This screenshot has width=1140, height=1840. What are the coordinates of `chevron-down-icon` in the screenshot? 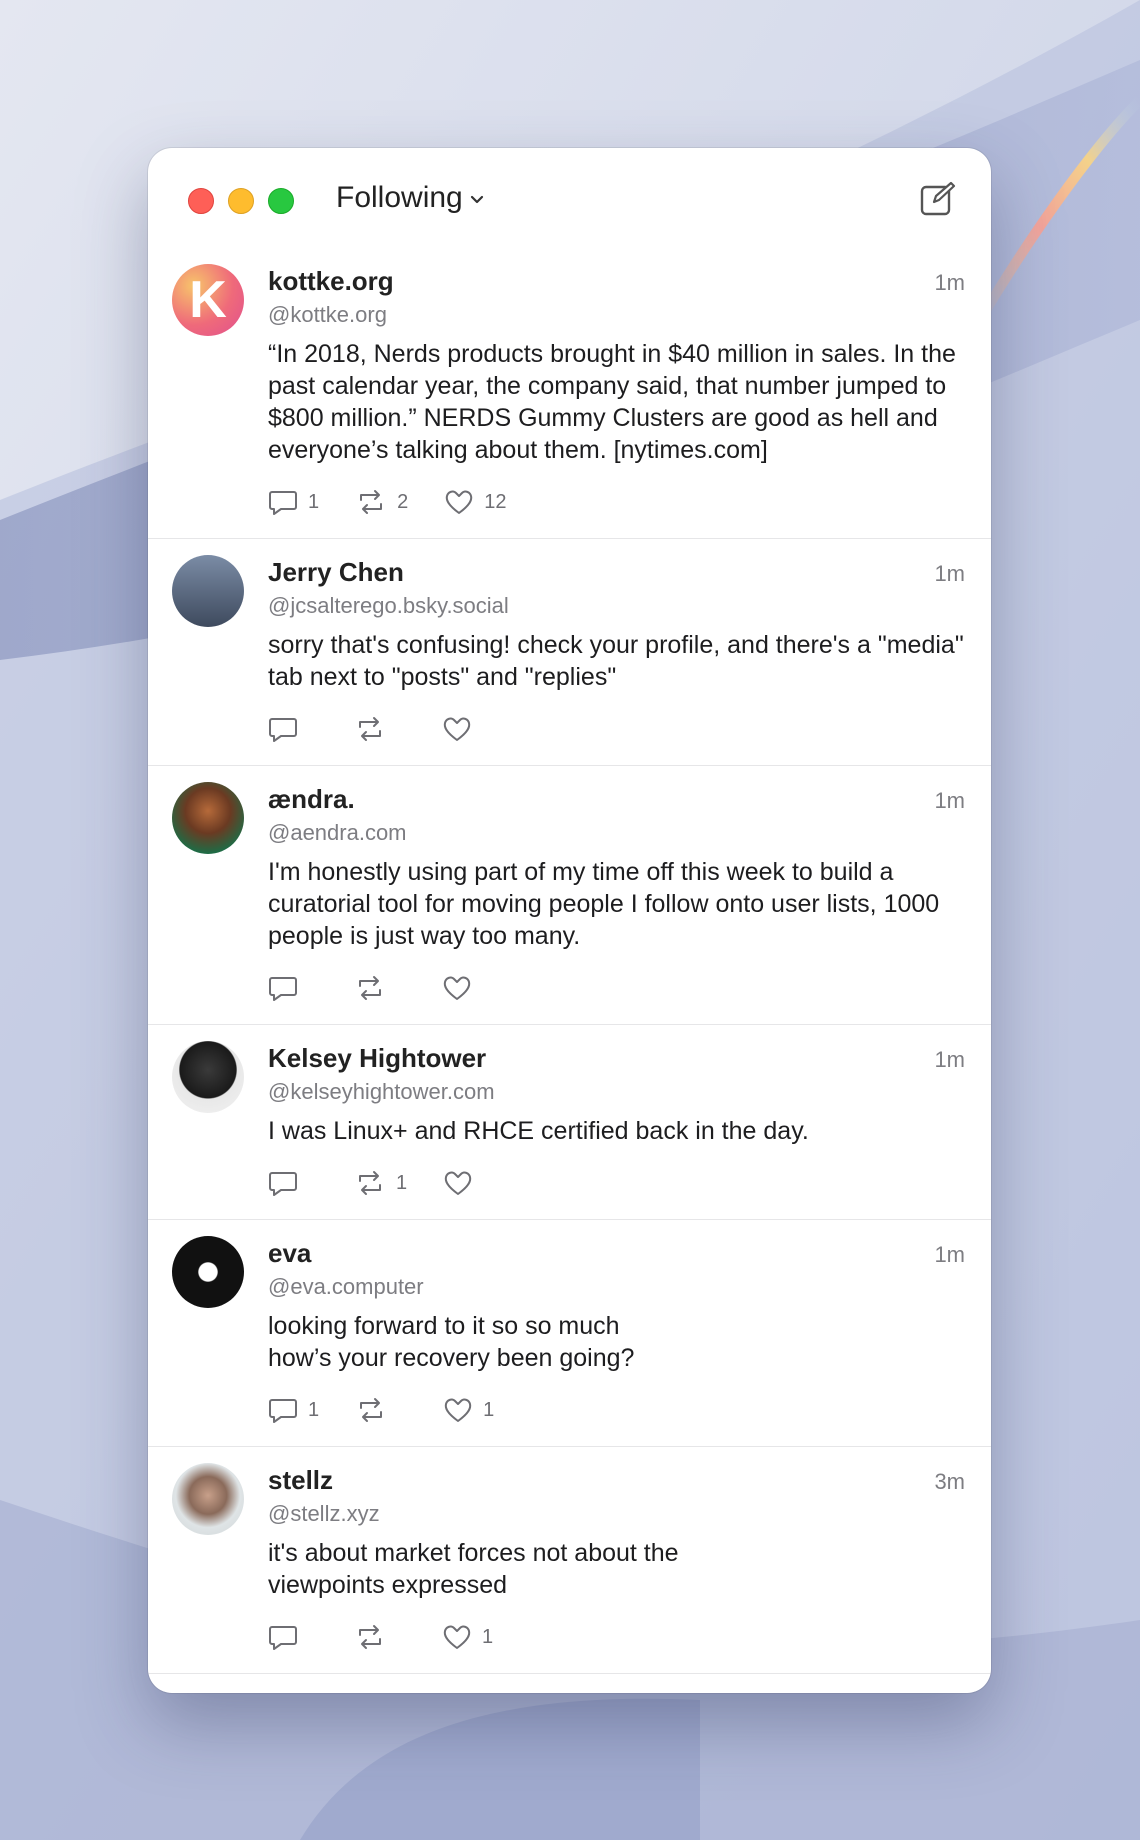 It's located at (476, 199).